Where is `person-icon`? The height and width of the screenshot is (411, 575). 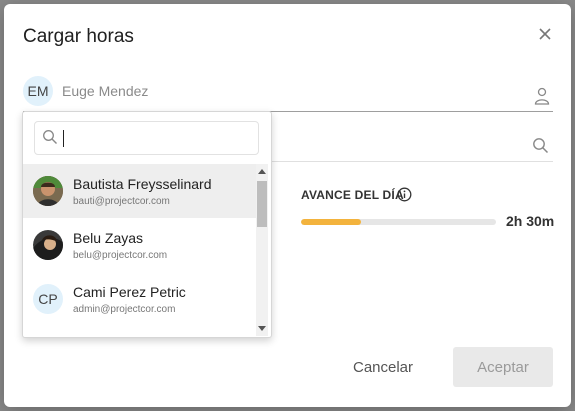
person-icon is located at coordinates (542, 96).